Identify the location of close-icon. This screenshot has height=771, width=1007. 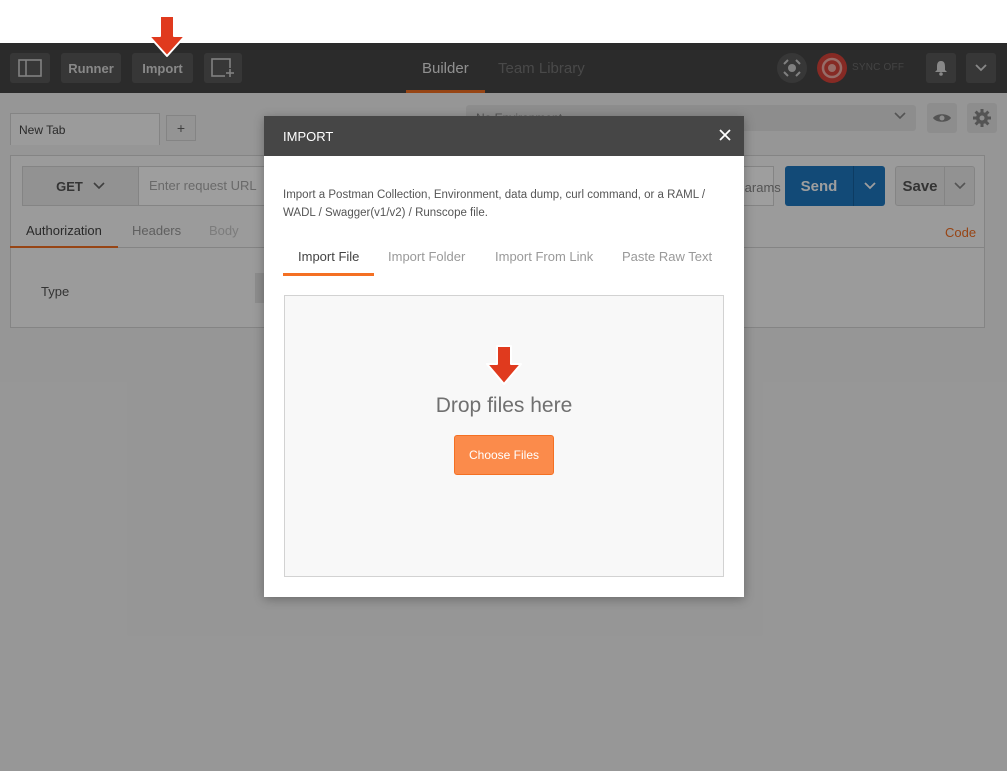
(725, 135).